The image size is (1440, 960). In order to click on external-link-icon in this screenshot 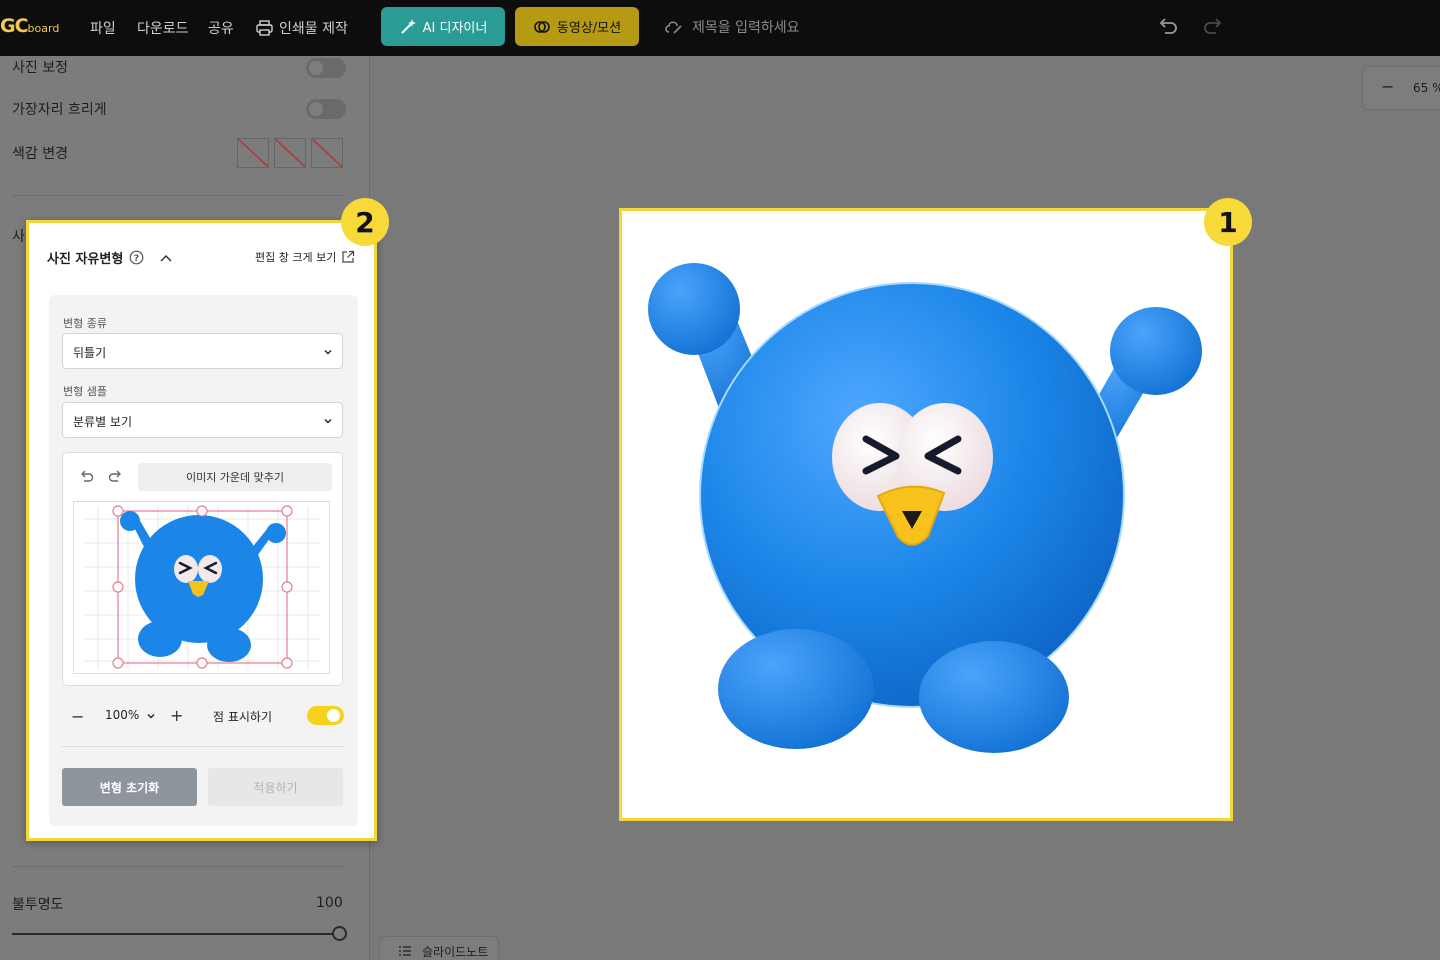, I will do `click(348, 256)`.